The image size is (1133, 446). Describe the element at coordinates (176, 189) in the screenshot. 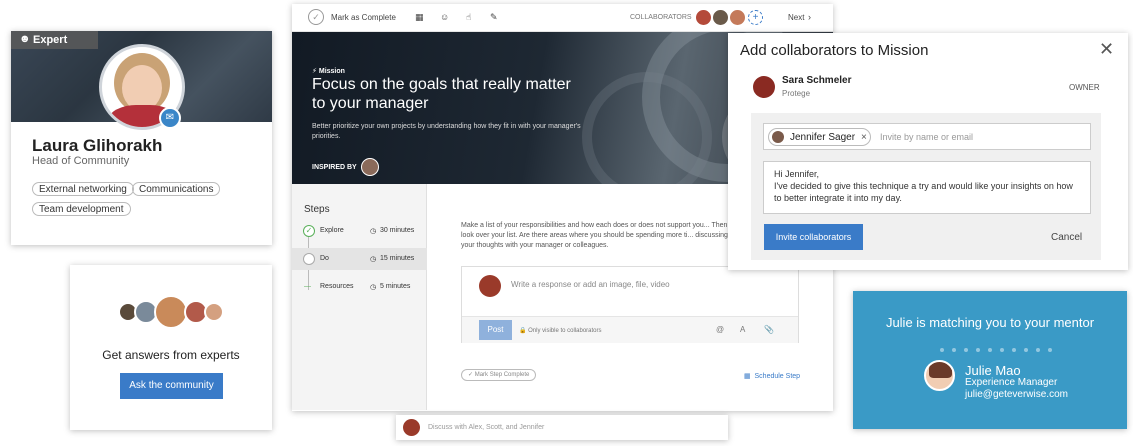

I see `tag-communications: Communications` at that location.